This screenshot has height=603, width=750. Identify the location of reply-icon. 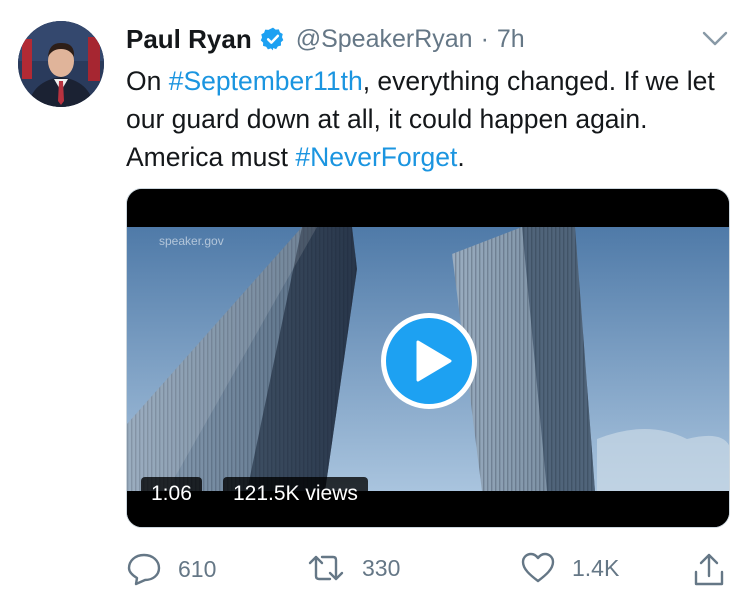
(144, 569).